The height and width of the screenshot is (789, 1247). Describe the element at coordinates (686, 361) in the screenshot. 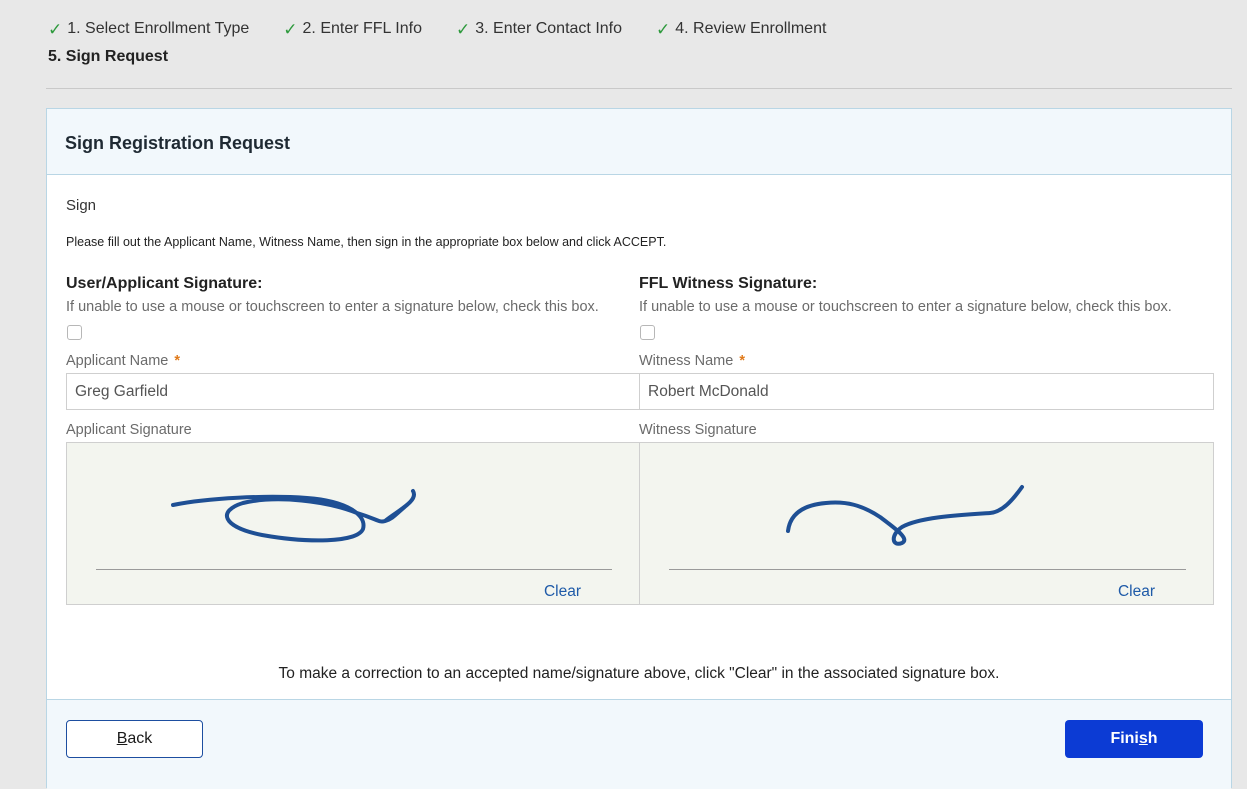

I see `witness-name-label-text: Witness Name` at that location.